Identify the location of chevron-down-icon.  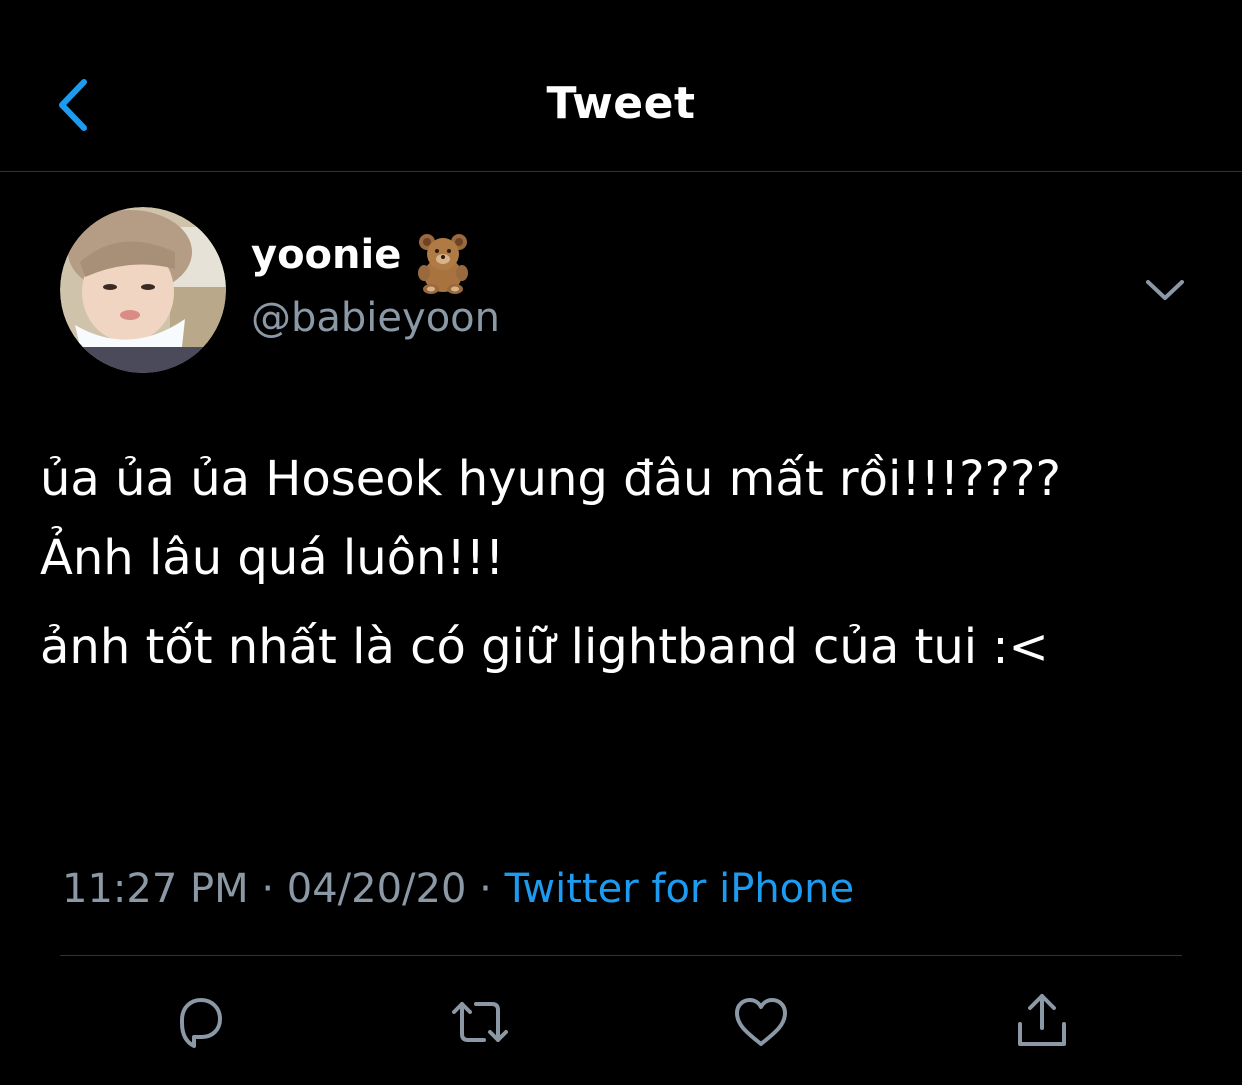
(1165, 290).